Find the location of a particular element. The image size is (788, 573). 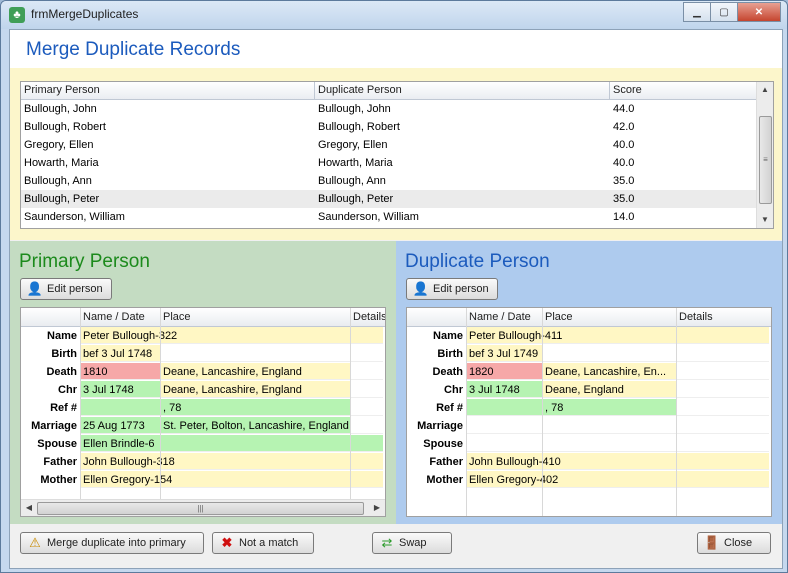

scroll-up-icon: ▲ is located at coordinates (765, 90).